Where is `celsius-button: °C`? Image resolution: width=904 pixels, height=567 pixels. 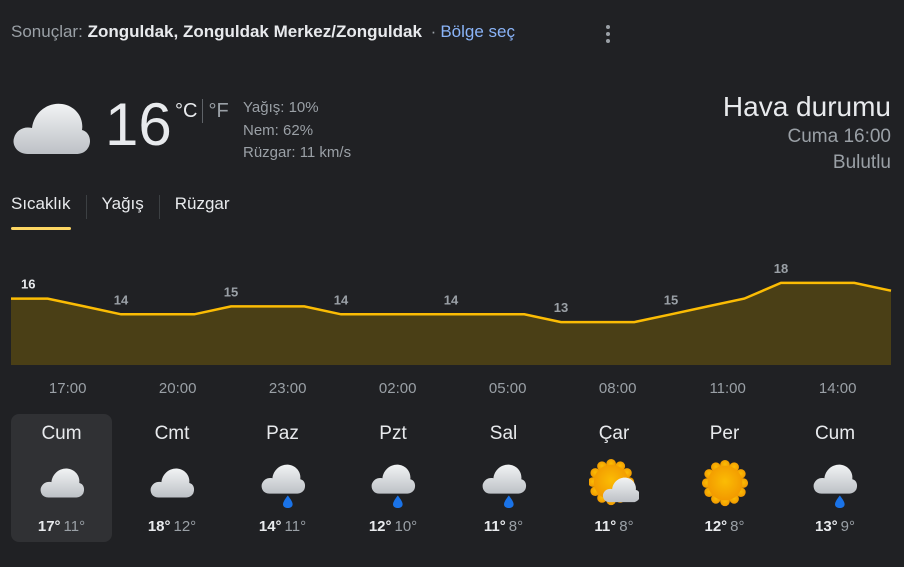 celsius-button: °C is located at coordinates (186, 111).